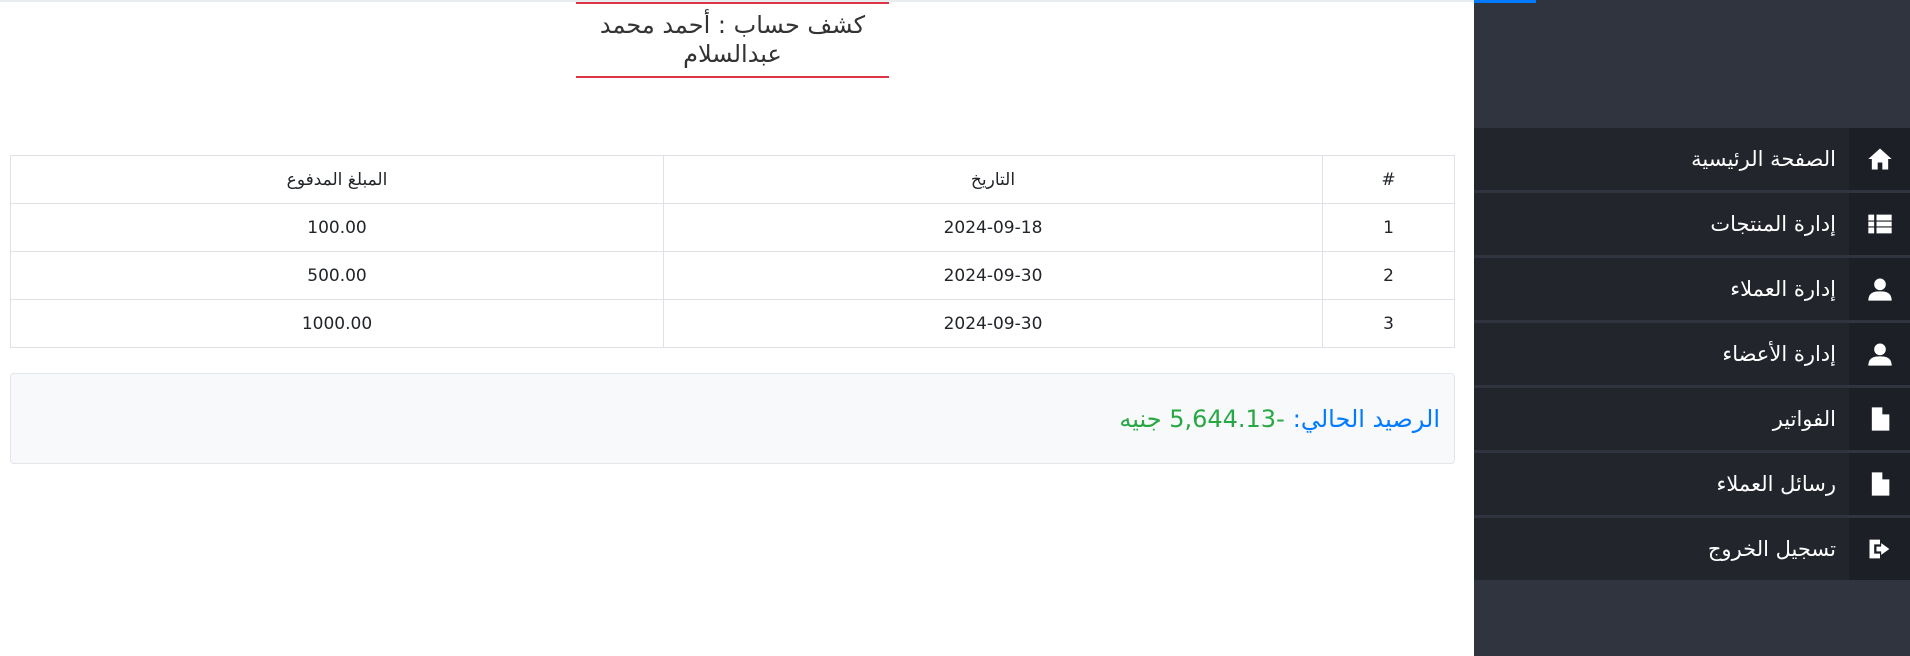  I want to click on row-amount: 1000.00, so click(337, 323).